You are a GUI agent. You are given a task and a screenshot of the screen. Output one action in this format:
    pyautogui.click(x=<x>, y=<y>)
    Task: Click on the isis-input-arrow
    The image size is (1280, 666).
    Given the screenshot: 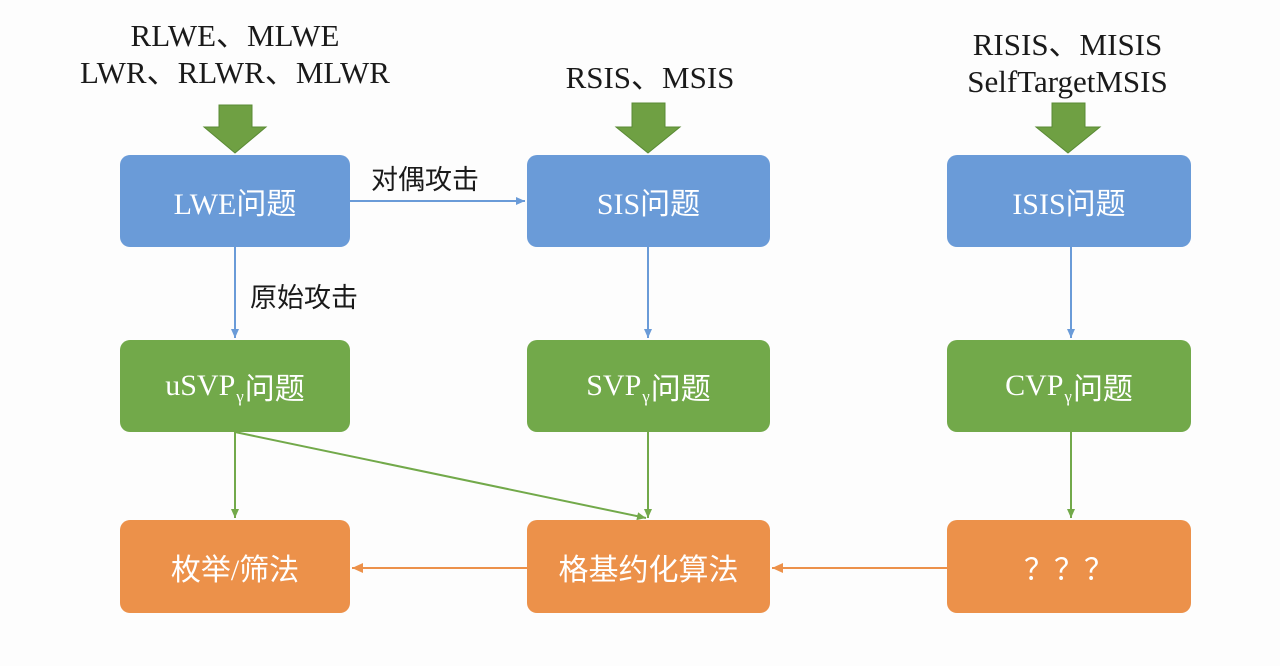 What is the action you would take?
    pyautogui.click(x=1068, y=128)
    